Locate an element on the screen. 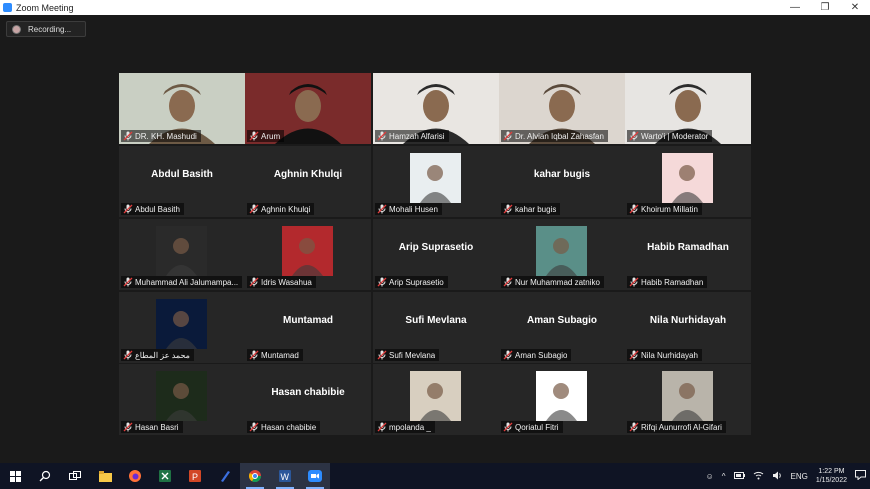 The image size is (870, 489). participant-name: mpolanda _ is located at coordinates (410, 427).